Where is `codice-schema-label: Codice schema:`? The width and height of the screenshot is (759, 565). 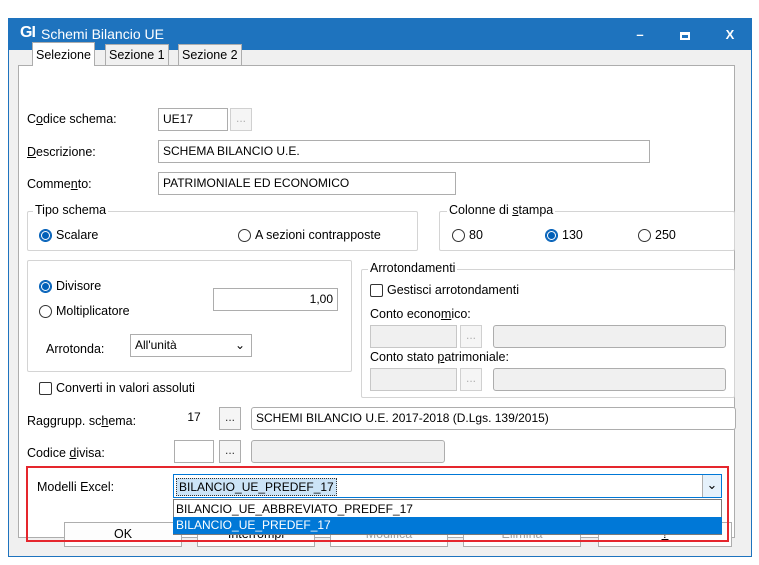
codice-schema-label: Codice schema: is located at coordinates (72, 119).